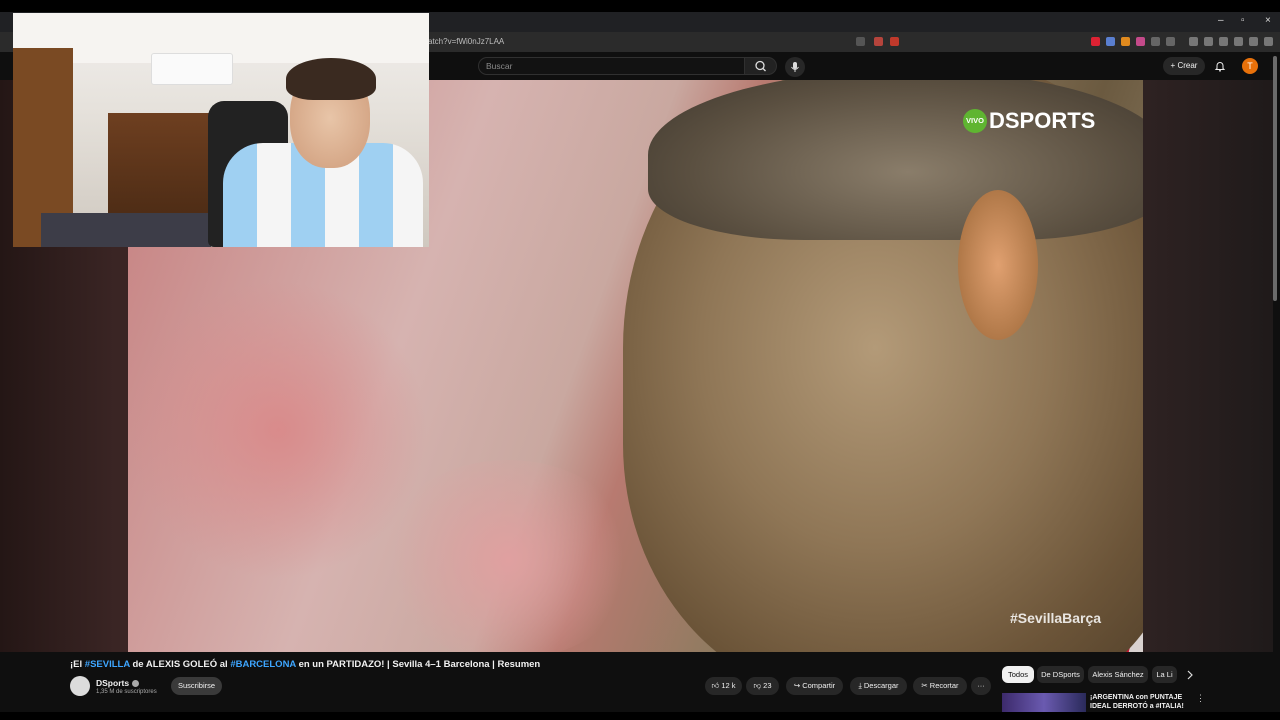 The width and height of the screenshot is (1280, 720). I want to click on subscriber-count: 1,35 M de suscriptores, so click(126, 692).